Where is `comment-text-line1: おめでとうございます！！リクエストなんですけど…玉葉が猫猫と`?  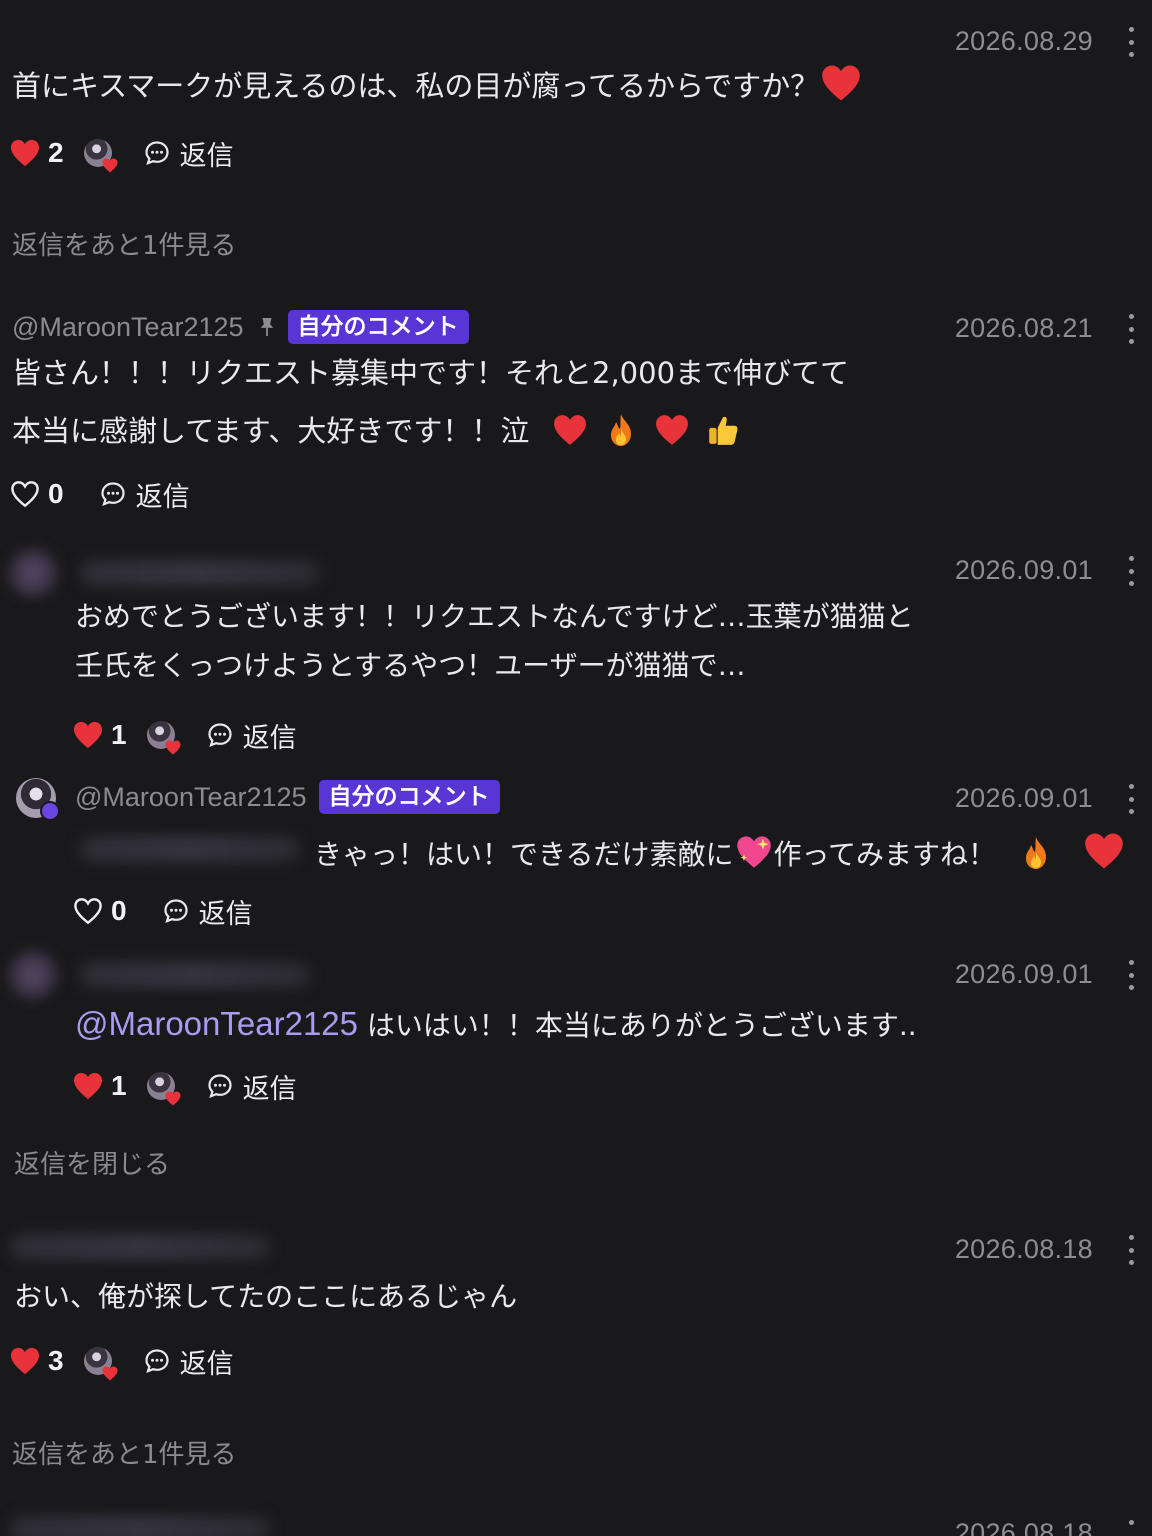 comment-text-line1: おめでとうございます！！リクエストなんですけど…玉葉が猫猫と is located at coordinates (494, 616).